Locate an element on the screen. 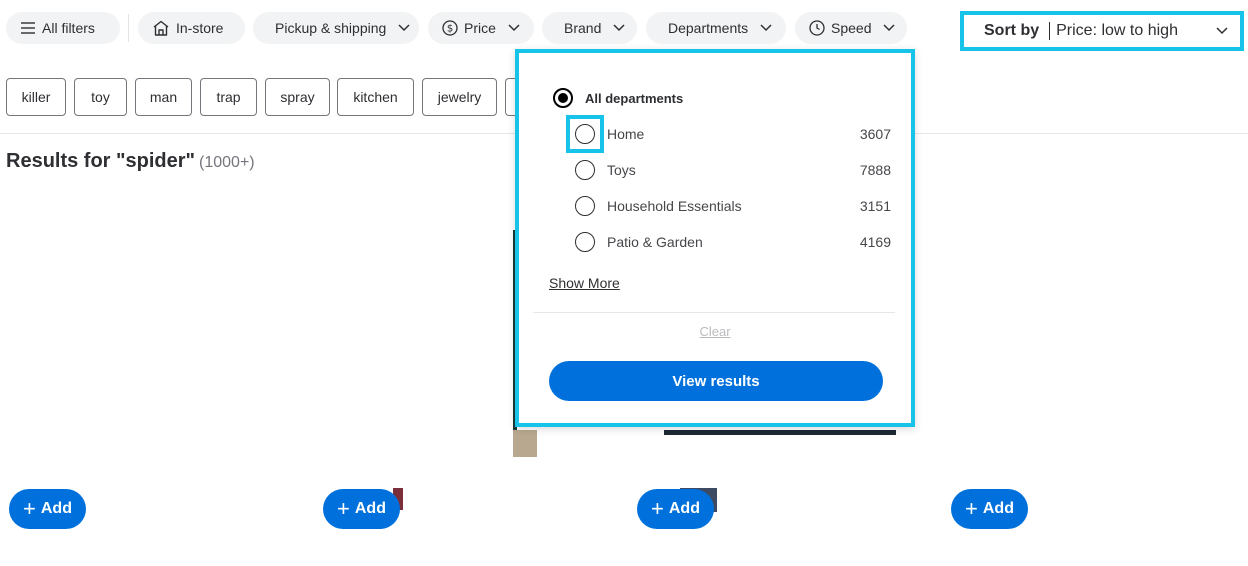  department-option-toys: Toys 7888 is located at coordinates (733, 170).